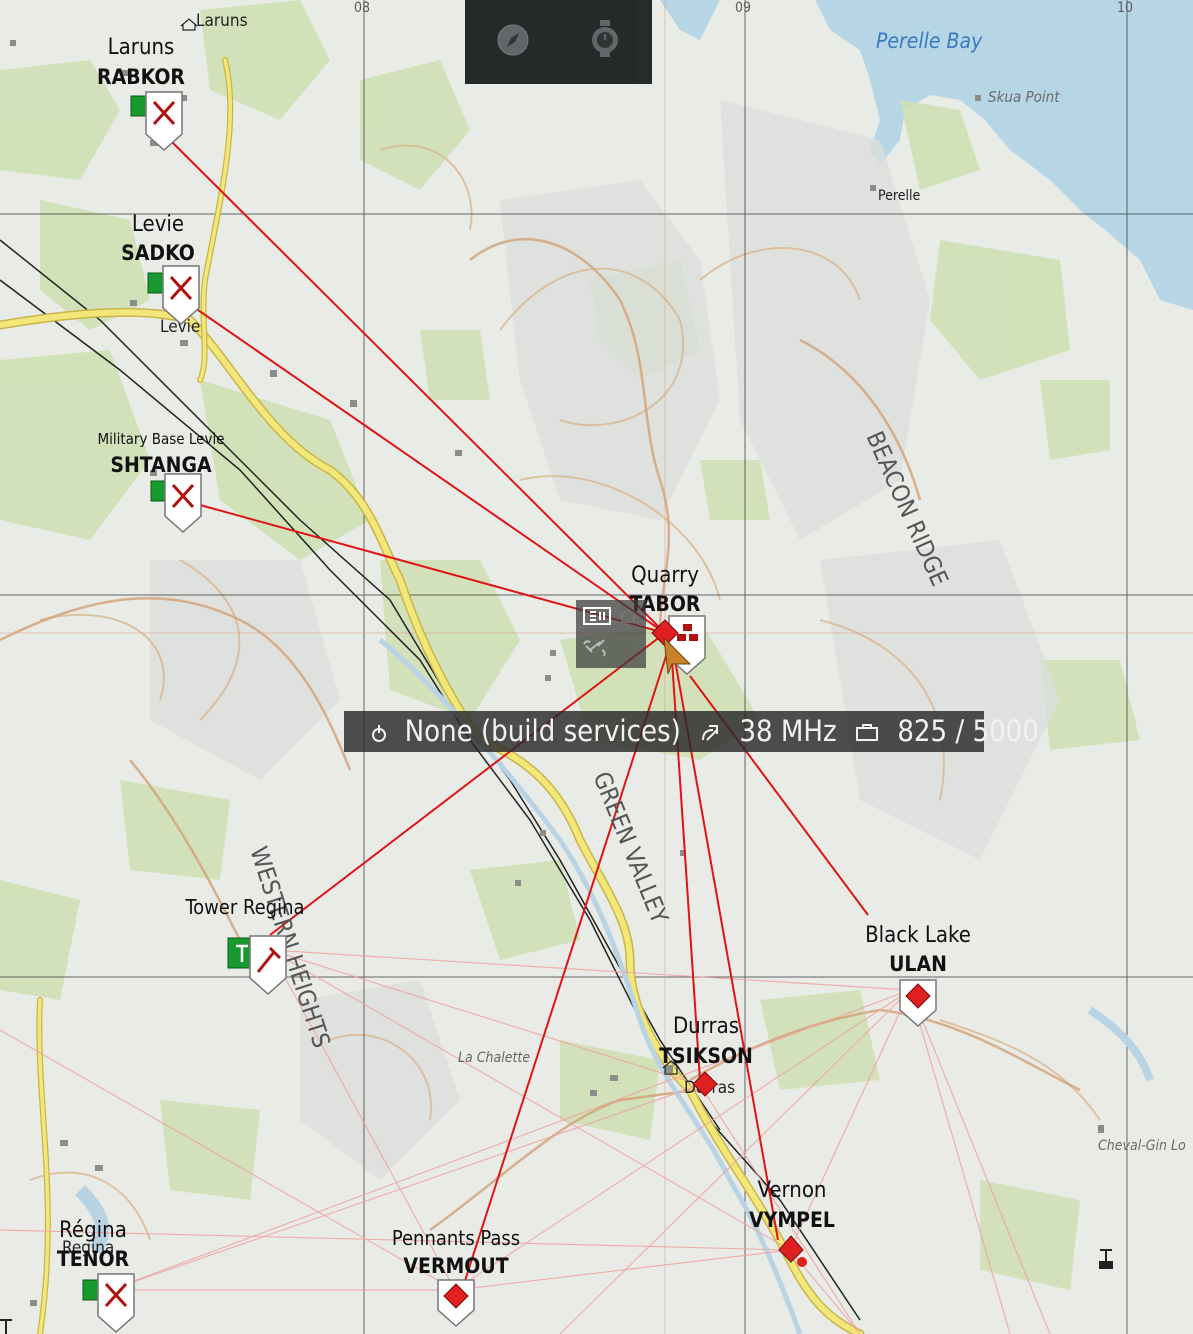  What do you see at coordinates (597, 616) in the screenshot?
I see `build-services-icon` at bounding box center [597, 616].